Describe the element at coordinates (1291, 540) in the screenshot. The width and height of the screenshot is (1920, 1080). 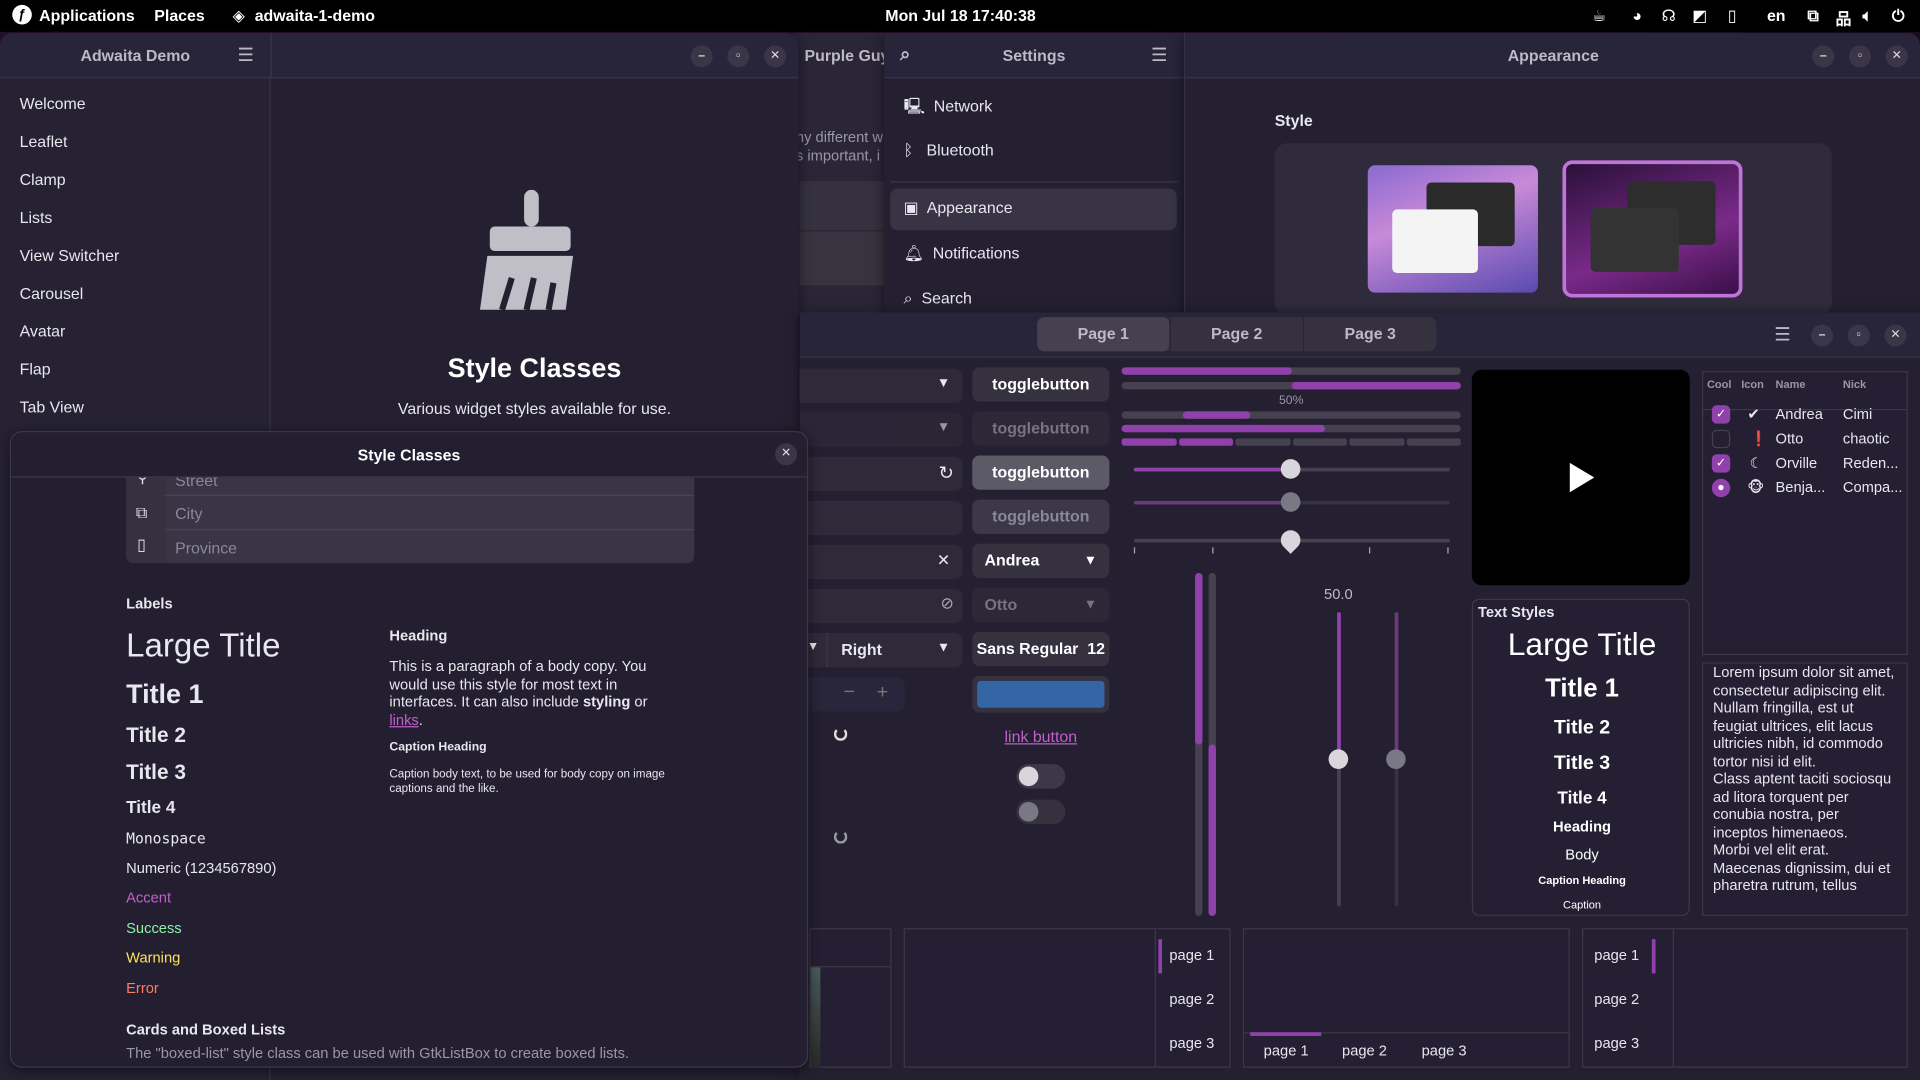
I see `slider-marks` at that location.